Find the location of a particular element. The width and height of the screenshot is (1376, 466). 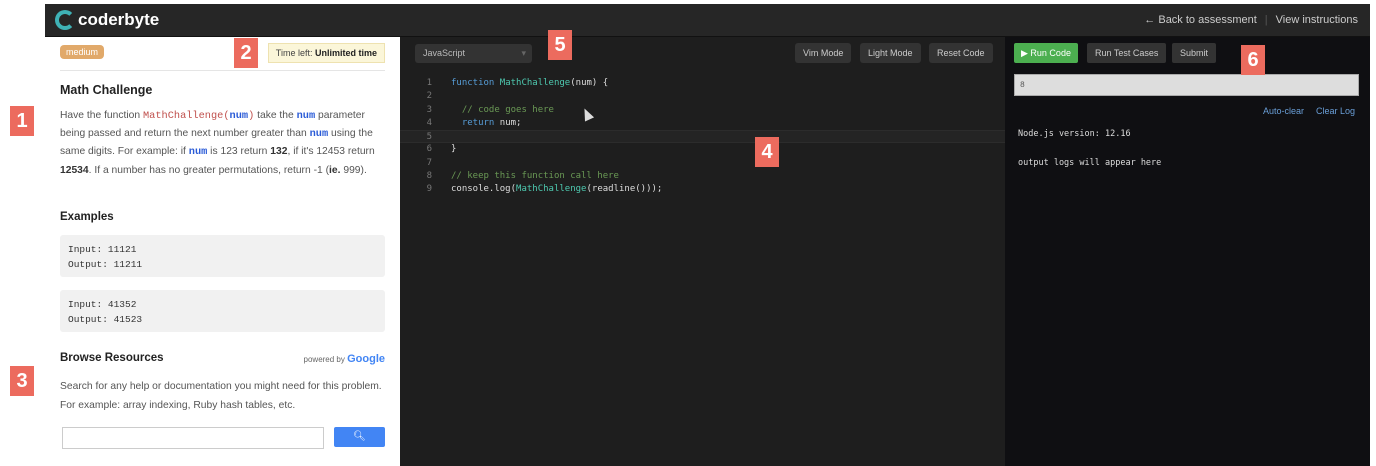

light-mode-button: Light Mode is located at coordinates (890, 53).